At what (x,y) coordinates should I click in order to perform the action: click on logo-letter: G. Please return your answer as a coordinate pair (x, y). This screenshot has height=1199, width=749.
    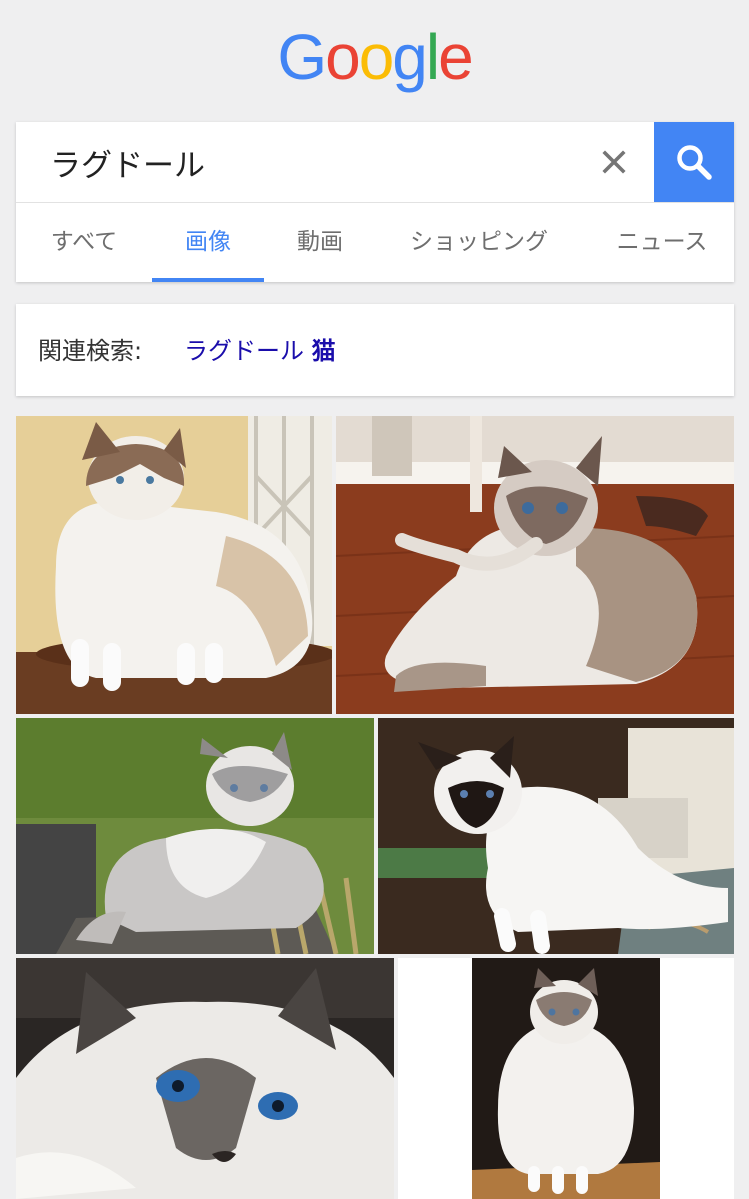
    Looking at the image, I should click on (302, 57).